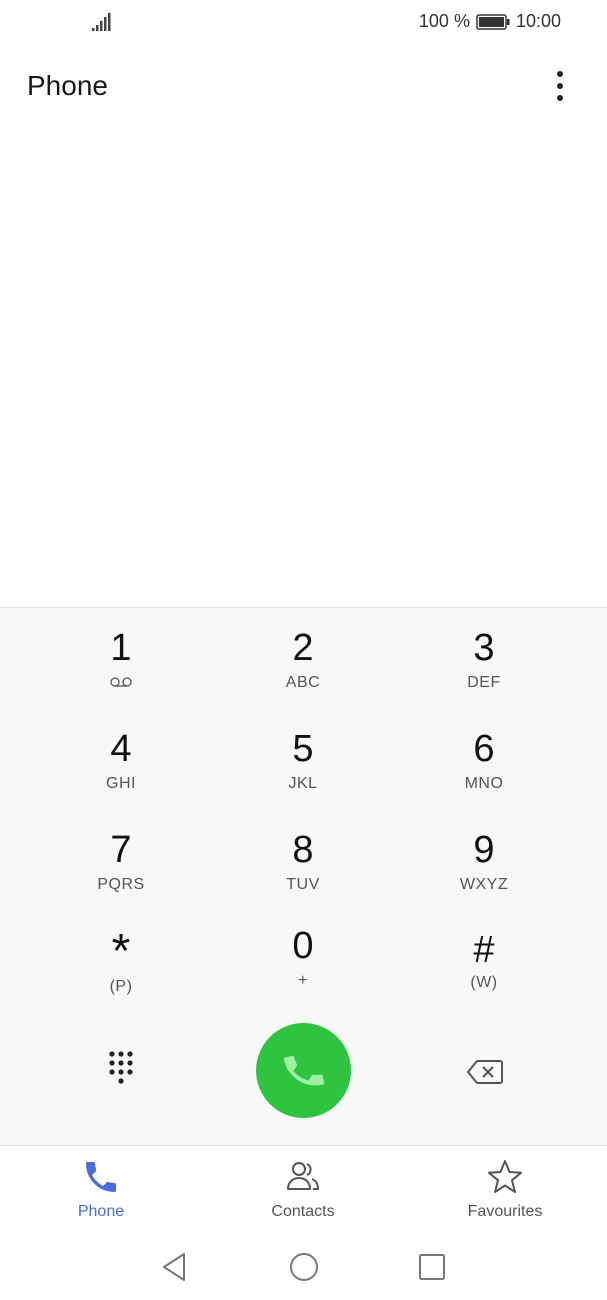  Describe the element at coordinates (121, 875) in the screenshot. I see `key-7: 7 PQRS` at that location.